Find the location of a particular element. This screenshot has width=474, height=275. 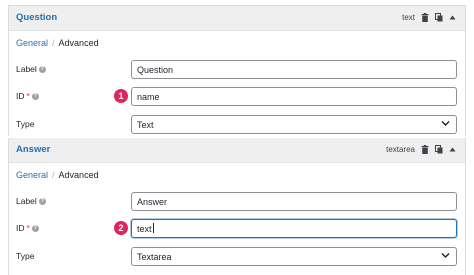

label-input: Answer is located at coordinates (294, 201).